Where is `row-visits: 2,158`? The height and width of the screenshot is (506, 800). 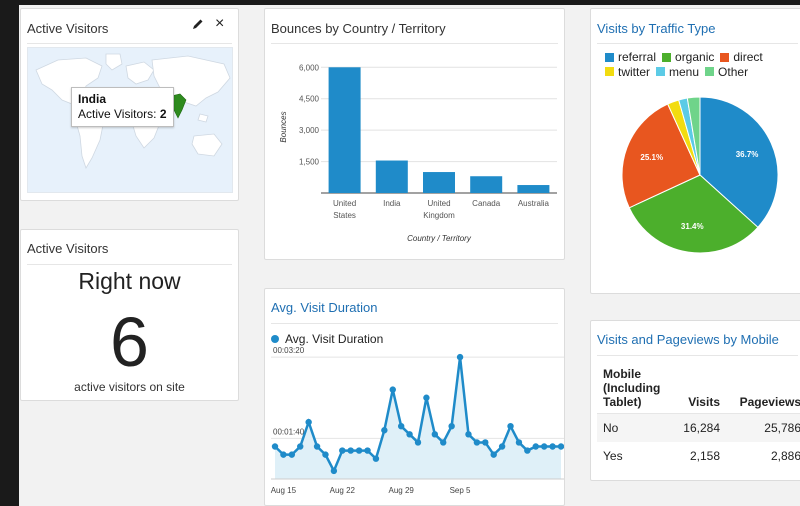 row-visits: 2,158 is located at coordinates (704, 455).